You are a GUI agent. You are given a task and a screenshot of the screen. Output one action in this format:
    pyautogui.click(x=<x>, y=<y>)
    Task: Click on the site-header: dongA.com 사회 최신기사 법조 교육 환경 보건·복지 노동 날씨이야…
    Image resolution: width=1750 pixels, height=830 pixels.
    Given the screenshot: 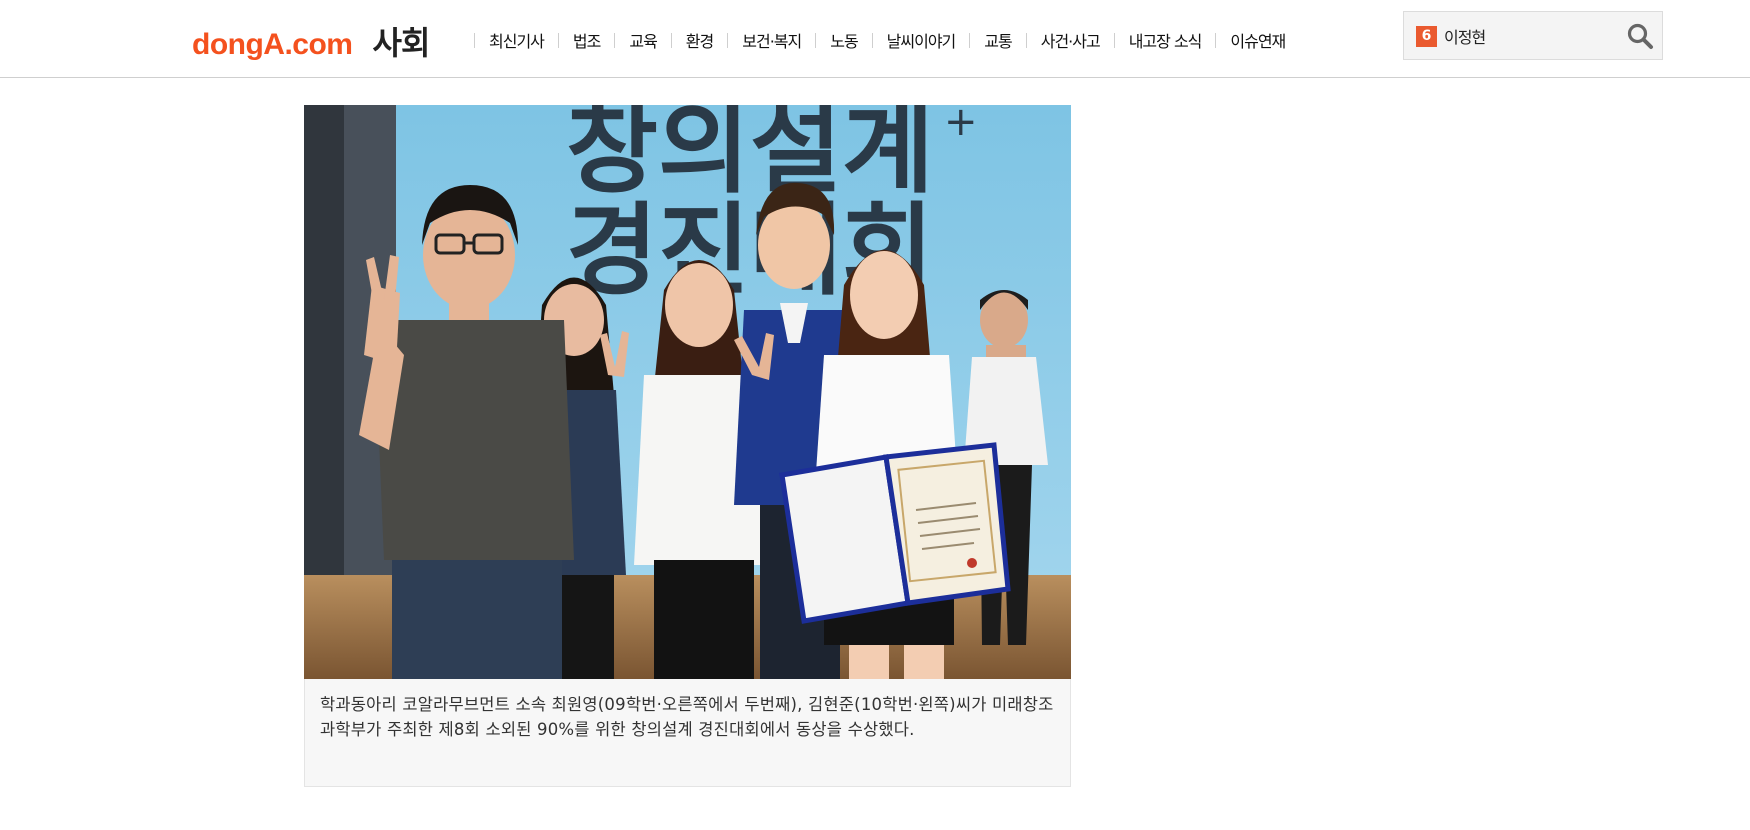 What is the action you would take?
    pyautogui.click(x=875, y=39)
    